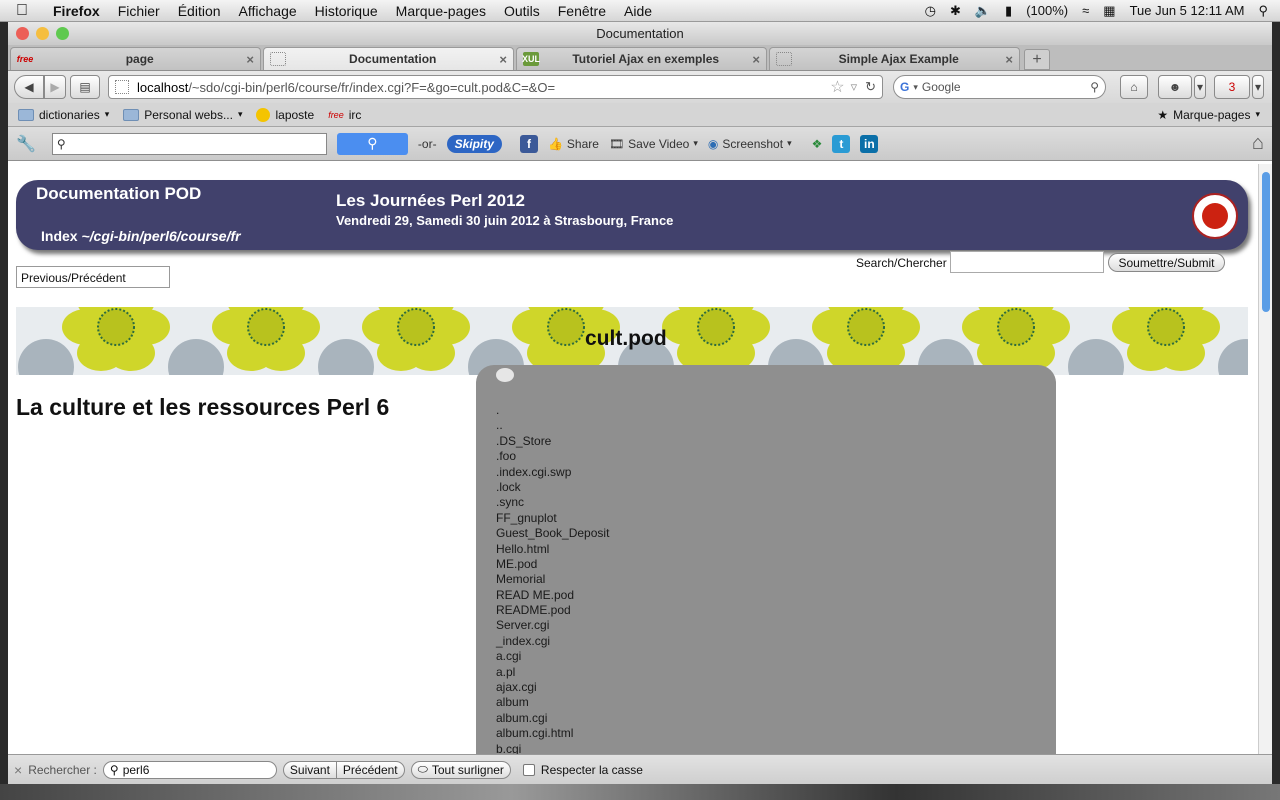 This screenshot has width=1280, height=800. Describe the element at coordinates (750, 144) in the screenshot. I see `screenshot-button: ◉ Screenshot ▾` at that location.